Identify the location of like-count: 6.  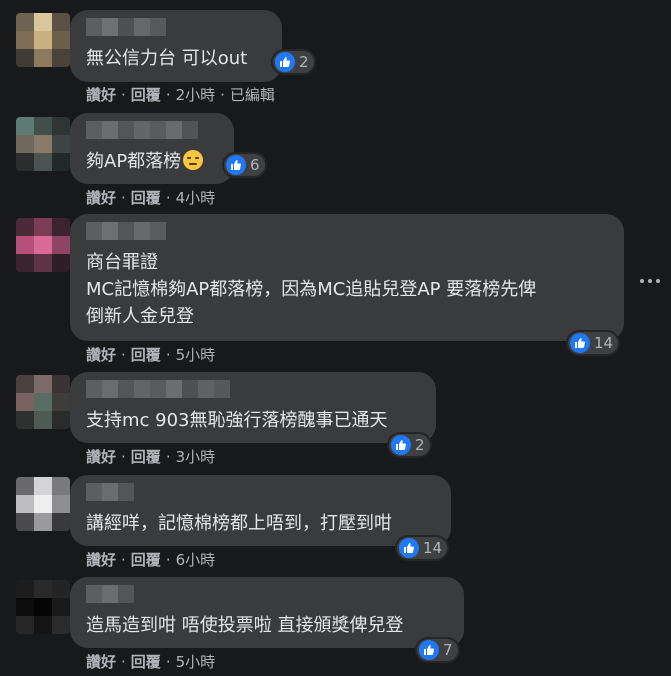
(255, 165).